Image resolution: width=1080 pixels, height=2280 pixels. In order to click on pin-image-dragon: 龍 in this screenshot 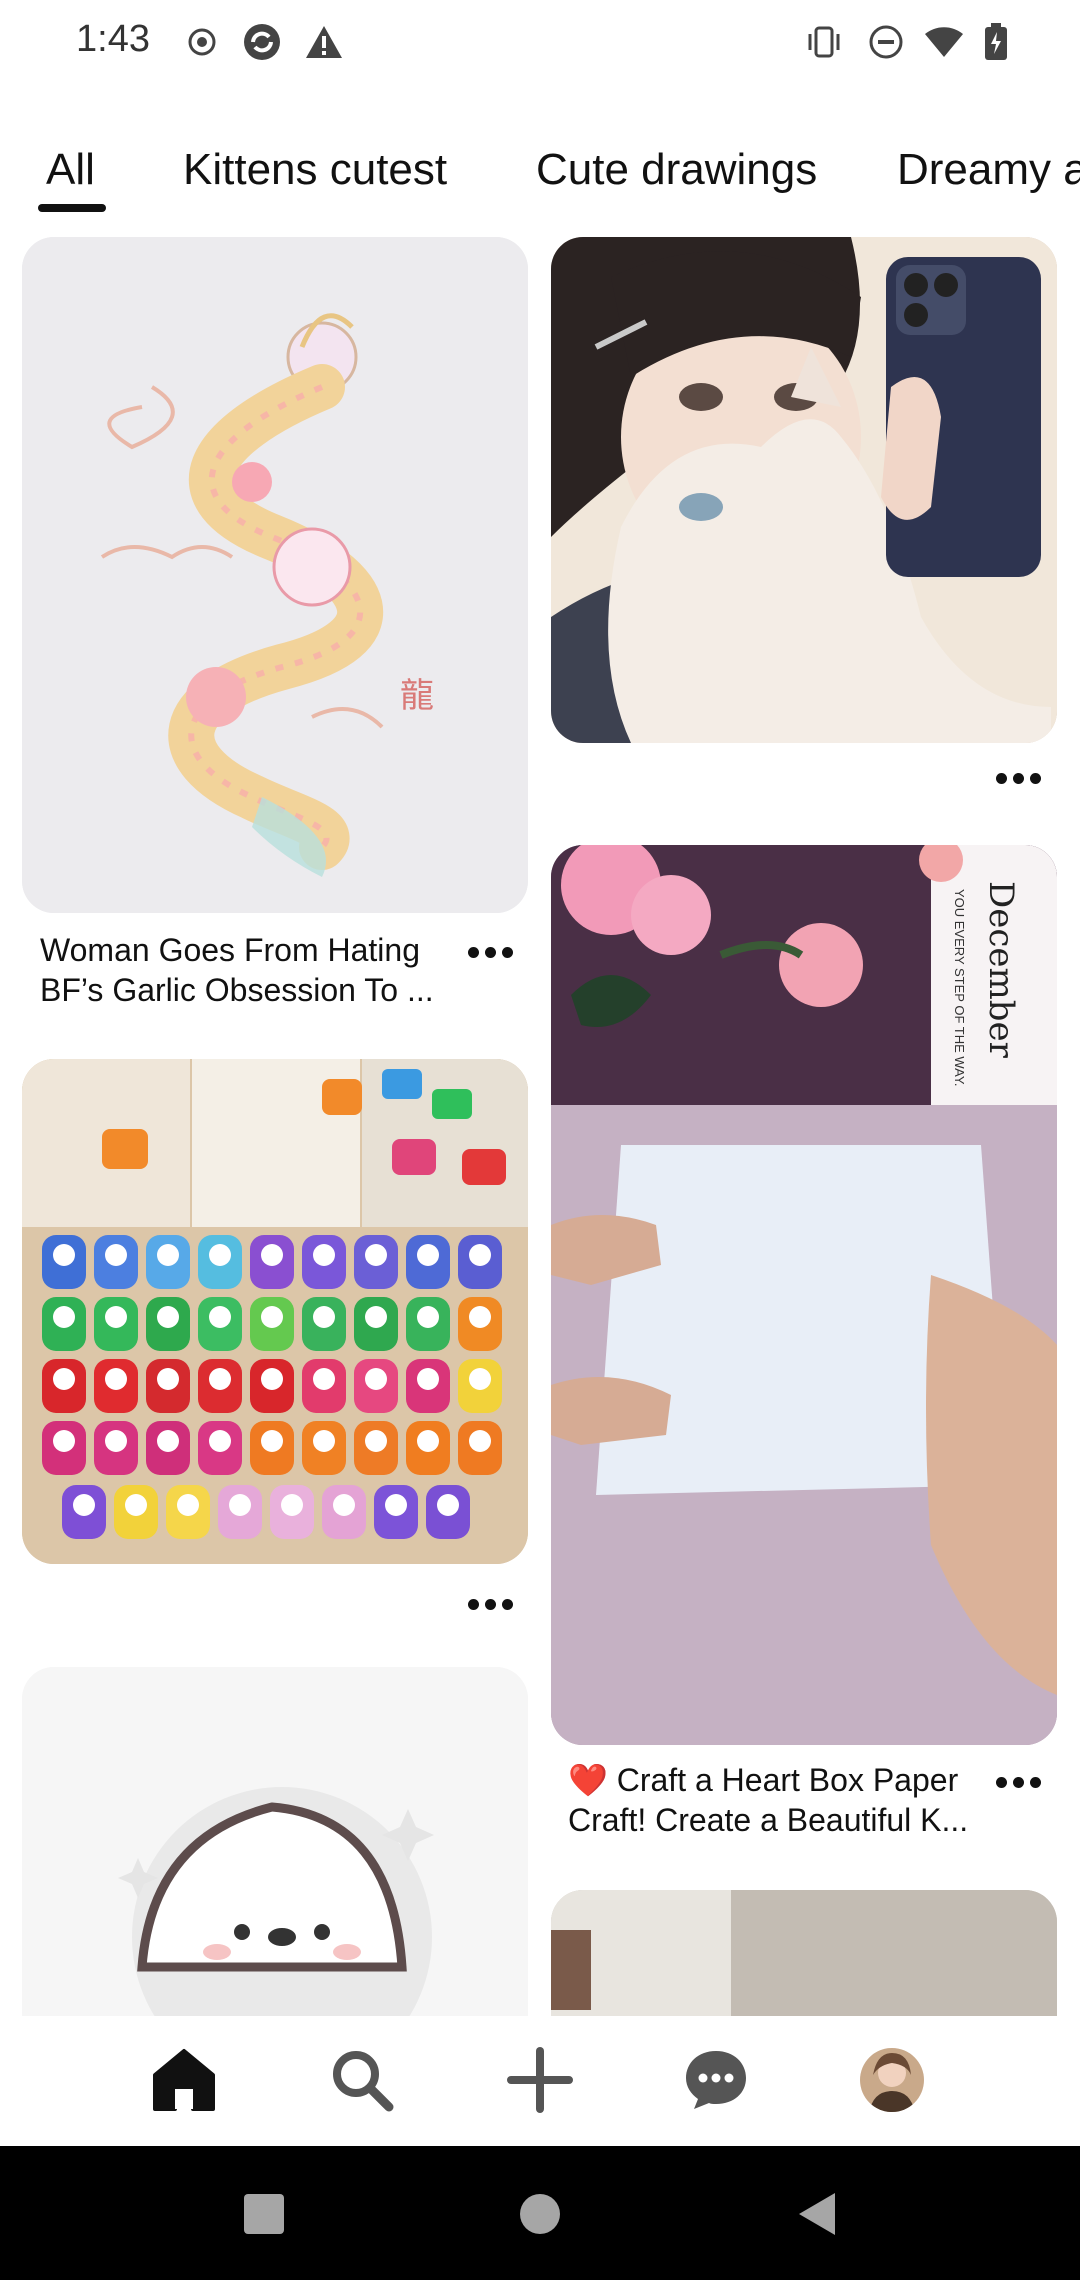, I will do `click(275, 575)`.